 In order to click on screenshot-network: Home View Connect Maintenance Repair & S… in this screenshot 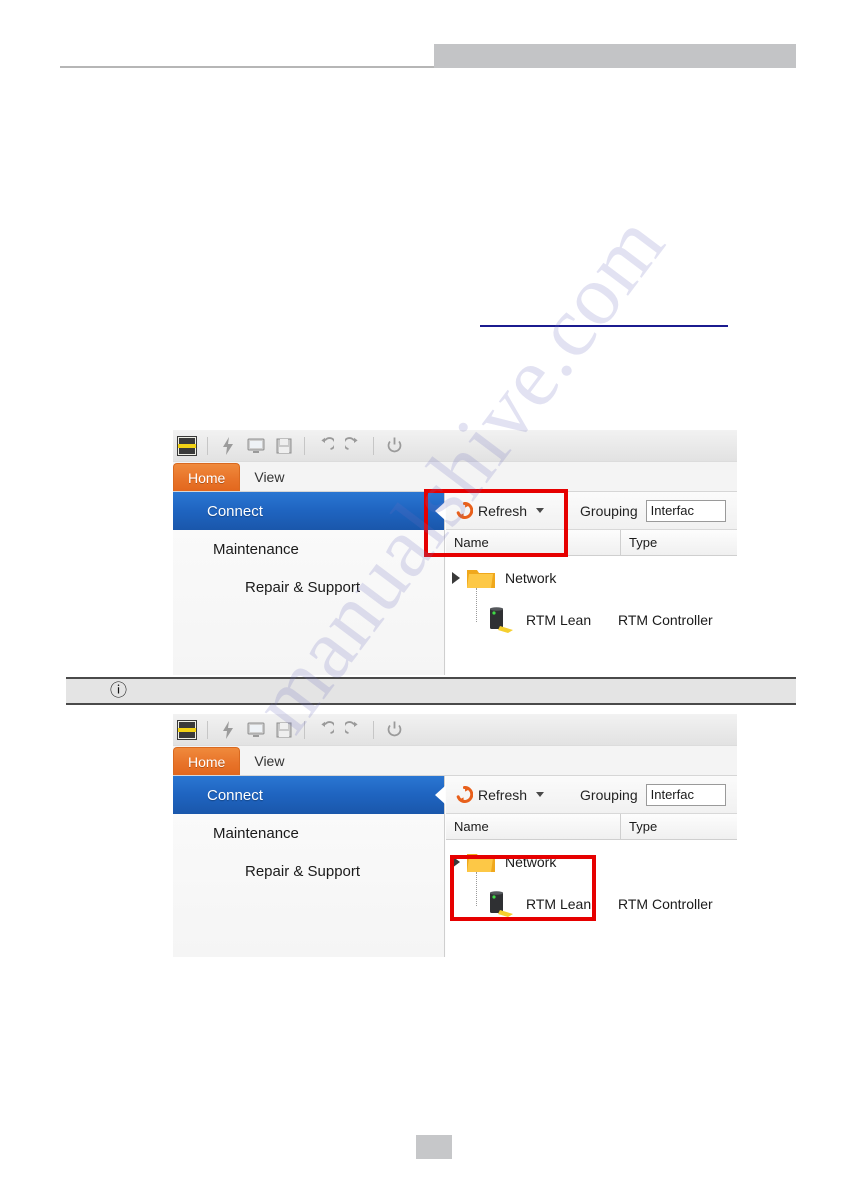, I will do `click(455, 835)`.